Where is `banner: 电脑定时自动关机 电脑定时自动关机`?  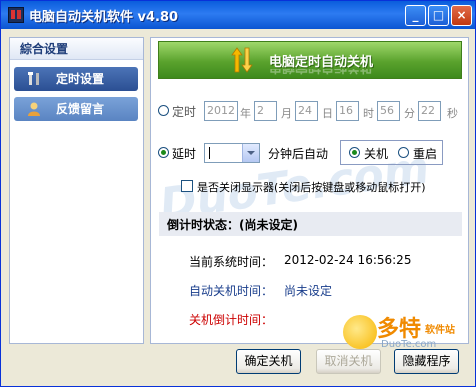
banner: 电脑定时自动关机 电脑定时自动关机 is located at coordinates (310, 60).